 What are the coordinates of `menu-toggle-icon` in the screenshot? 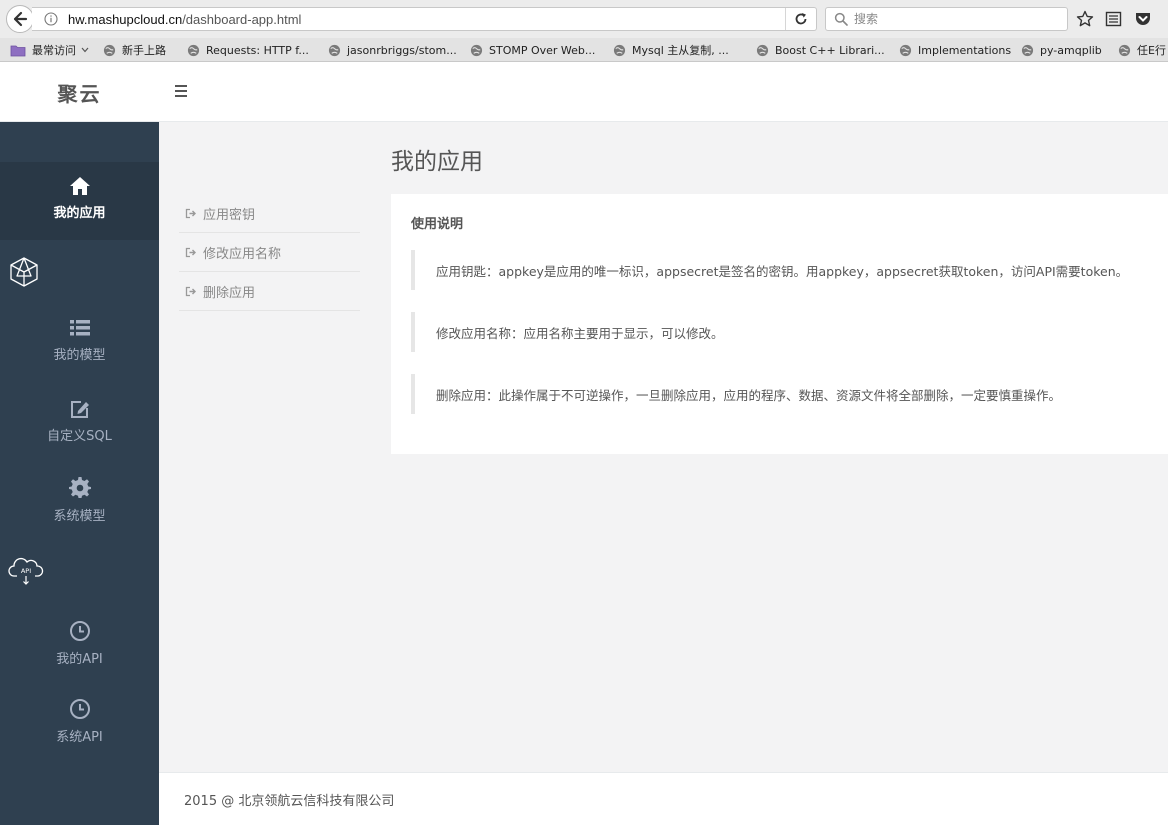 It's located at (183, 91).